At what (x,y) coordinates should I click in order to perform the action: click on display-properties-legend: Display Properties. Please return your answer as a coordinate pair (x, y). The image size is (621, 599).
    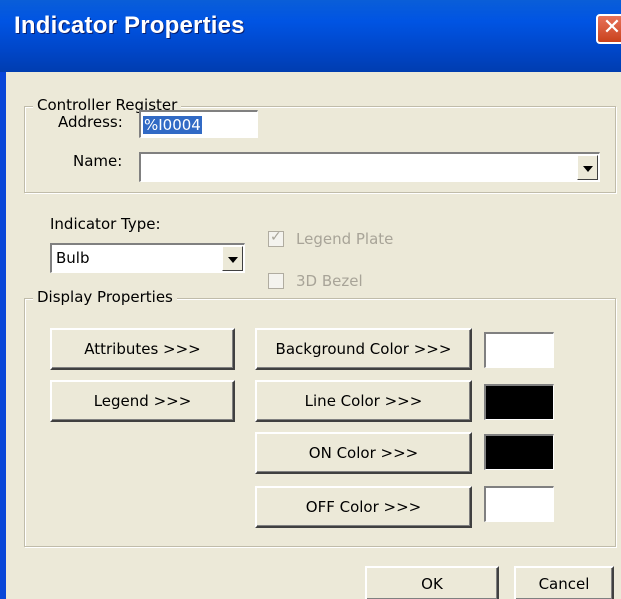
    Looking at the image, I should click on (105, 297).